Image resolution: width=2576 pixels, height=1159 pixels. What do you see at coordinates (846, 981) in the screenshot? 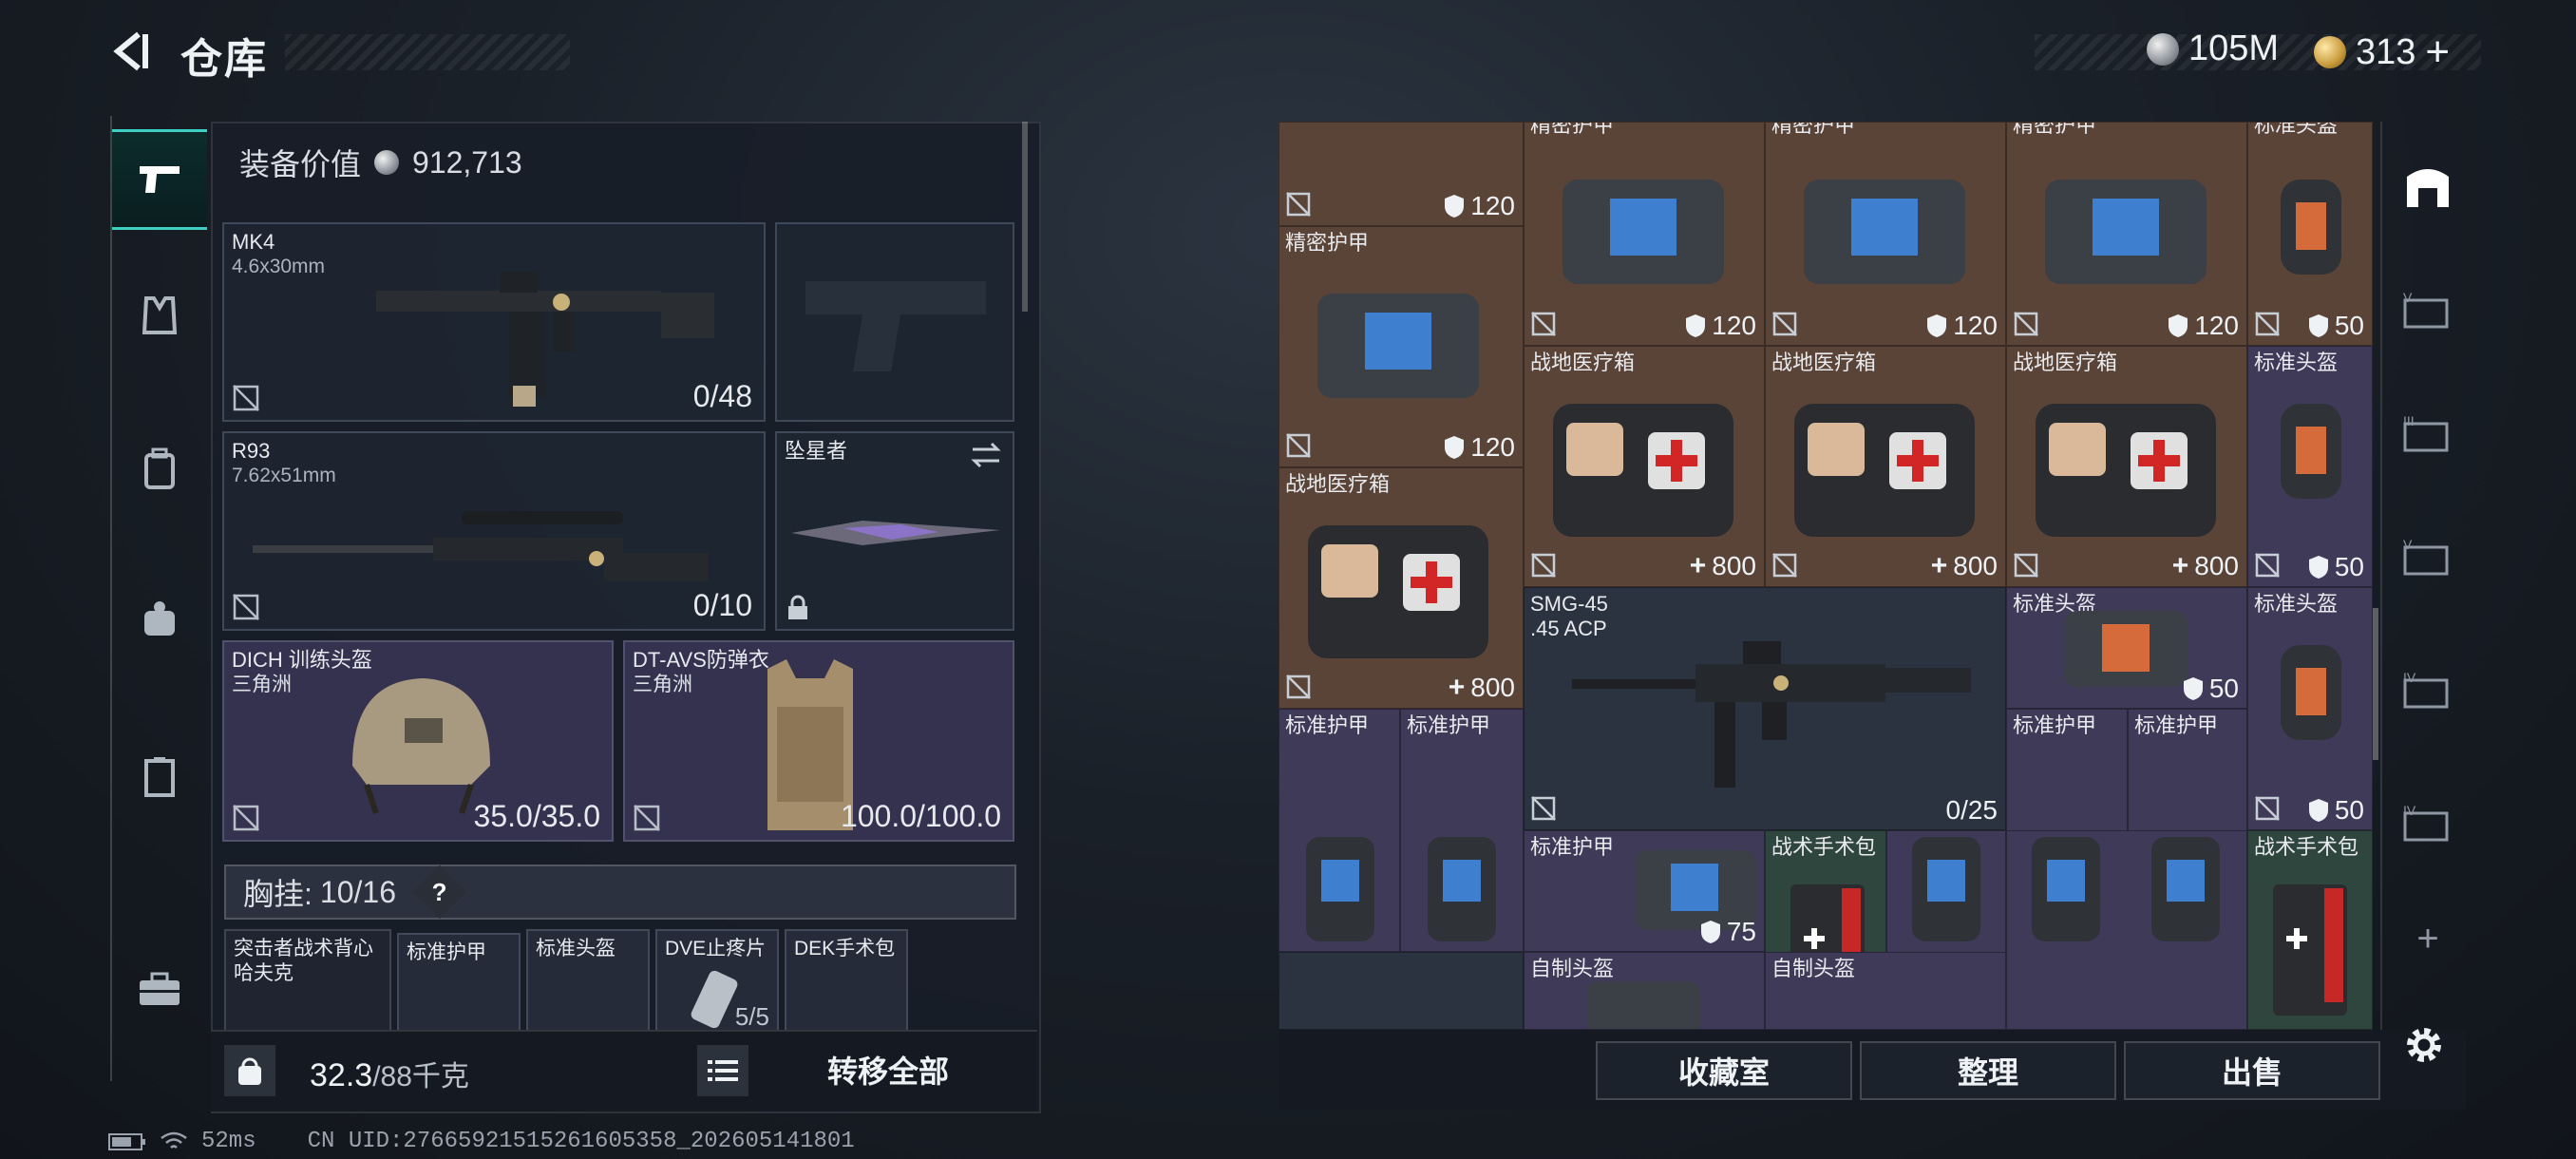
I see `rig-item-surgery-kit: DEK手术包` at bounding box center [846, 981].